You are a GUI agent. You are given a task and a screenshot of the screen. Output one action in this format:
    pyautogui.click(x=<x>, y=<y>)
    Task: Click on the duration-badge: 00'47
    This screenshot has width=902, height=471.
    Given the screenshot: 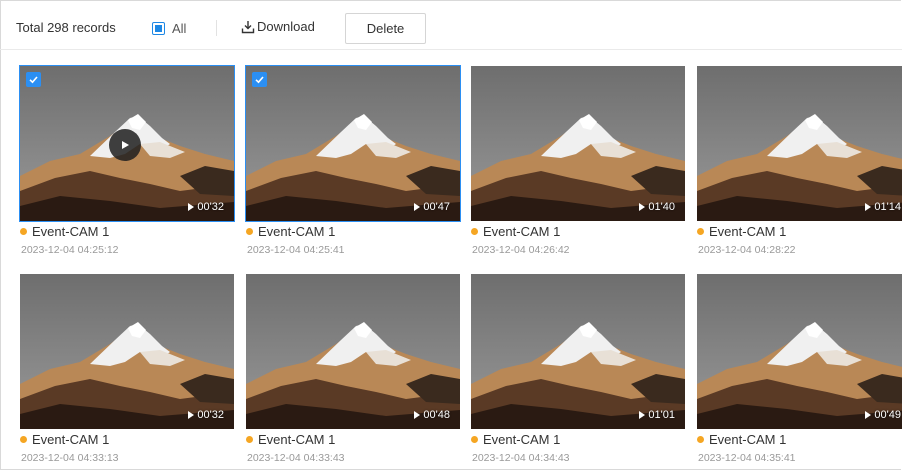 What is the action you would take?
    pyautogui.click(x=432, y=207)
    